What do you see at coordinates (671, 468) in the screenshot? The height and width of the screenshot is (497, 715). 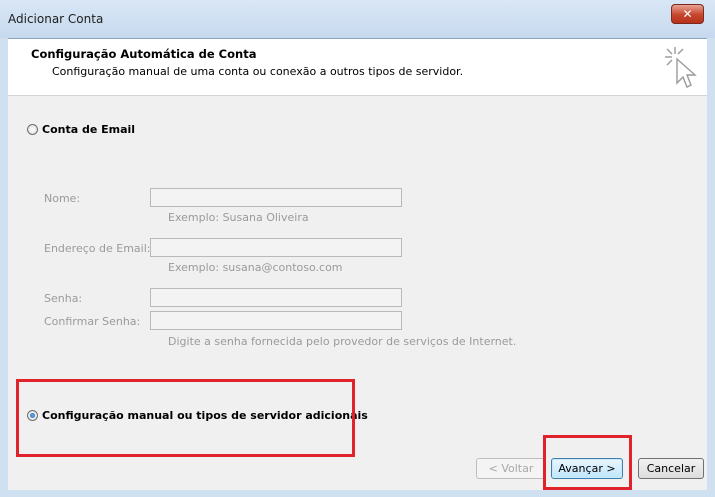 I see `cancel-button: Cancelar` at bounding box center [671, 468].